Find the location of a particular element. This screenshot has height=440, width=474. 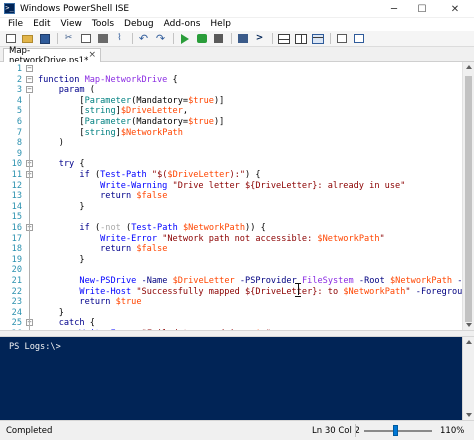

code-line: 7 [string]$NetworkPath is located at coordinates (237, 133).